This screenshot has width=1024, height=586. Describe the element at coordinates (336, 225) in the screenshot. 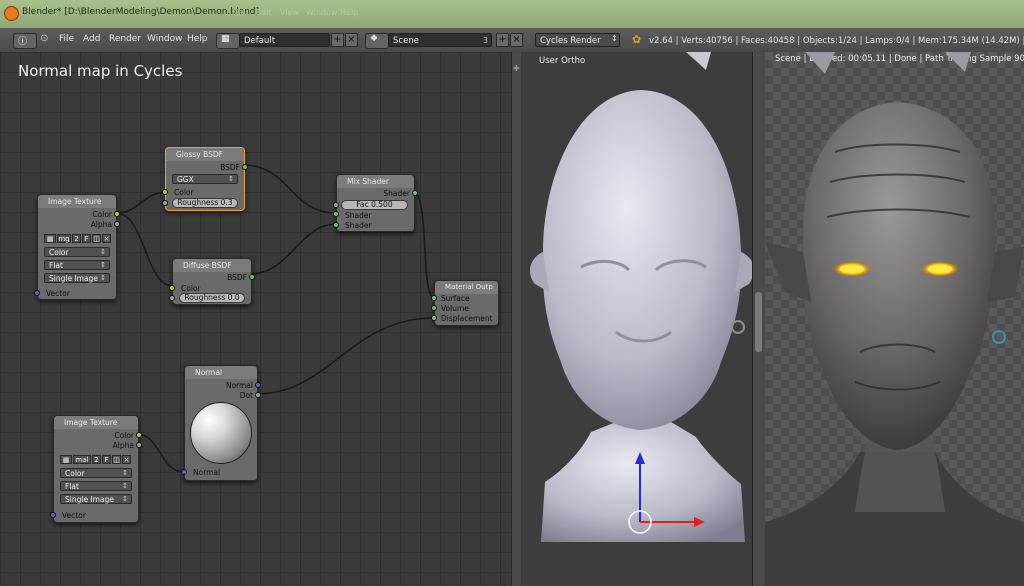

I see `socket-shader2-in` at that location.